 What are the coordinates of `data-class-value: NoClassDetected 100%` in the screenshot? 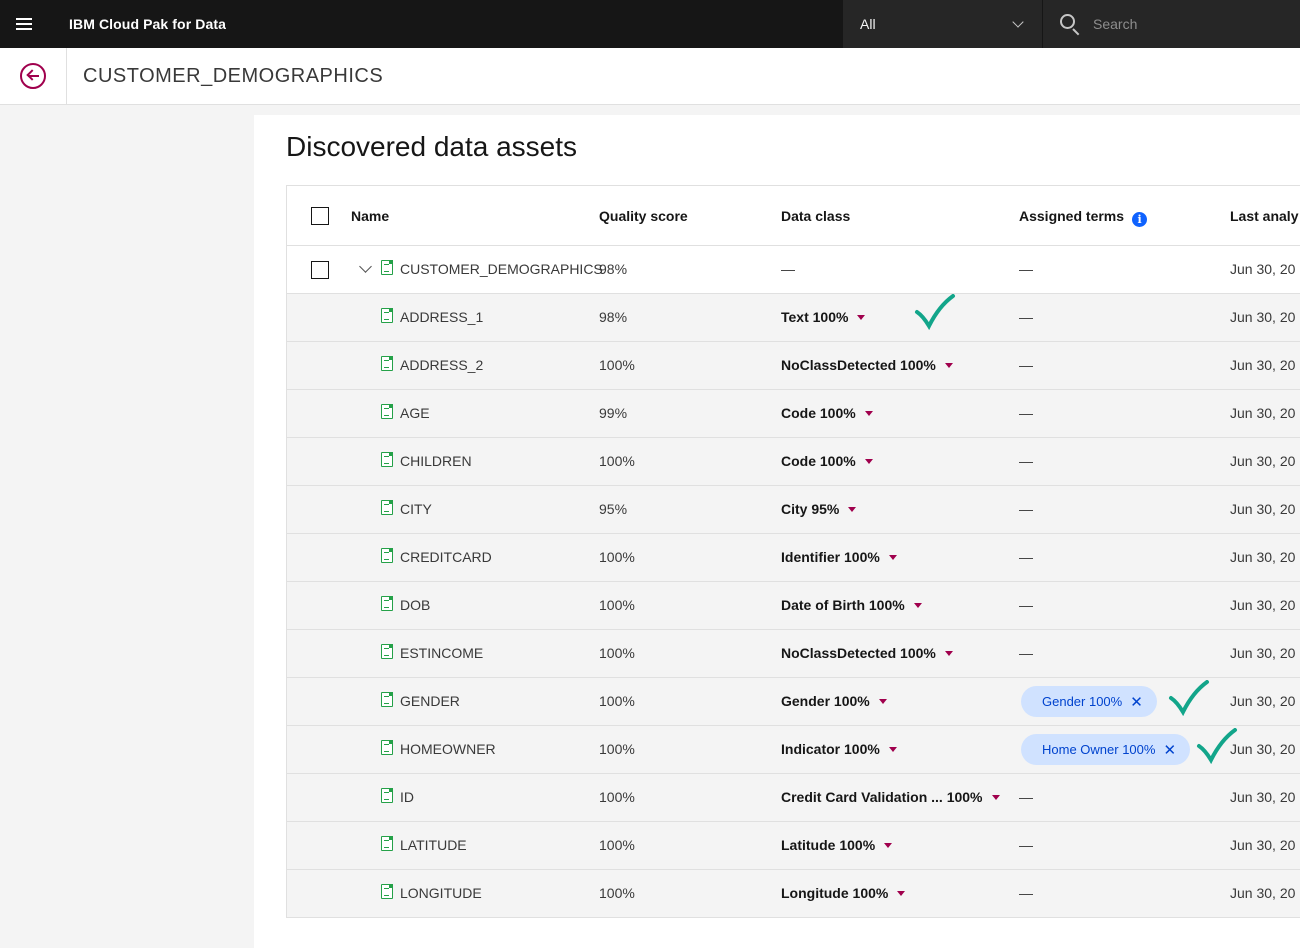 It's located at (858, 365).